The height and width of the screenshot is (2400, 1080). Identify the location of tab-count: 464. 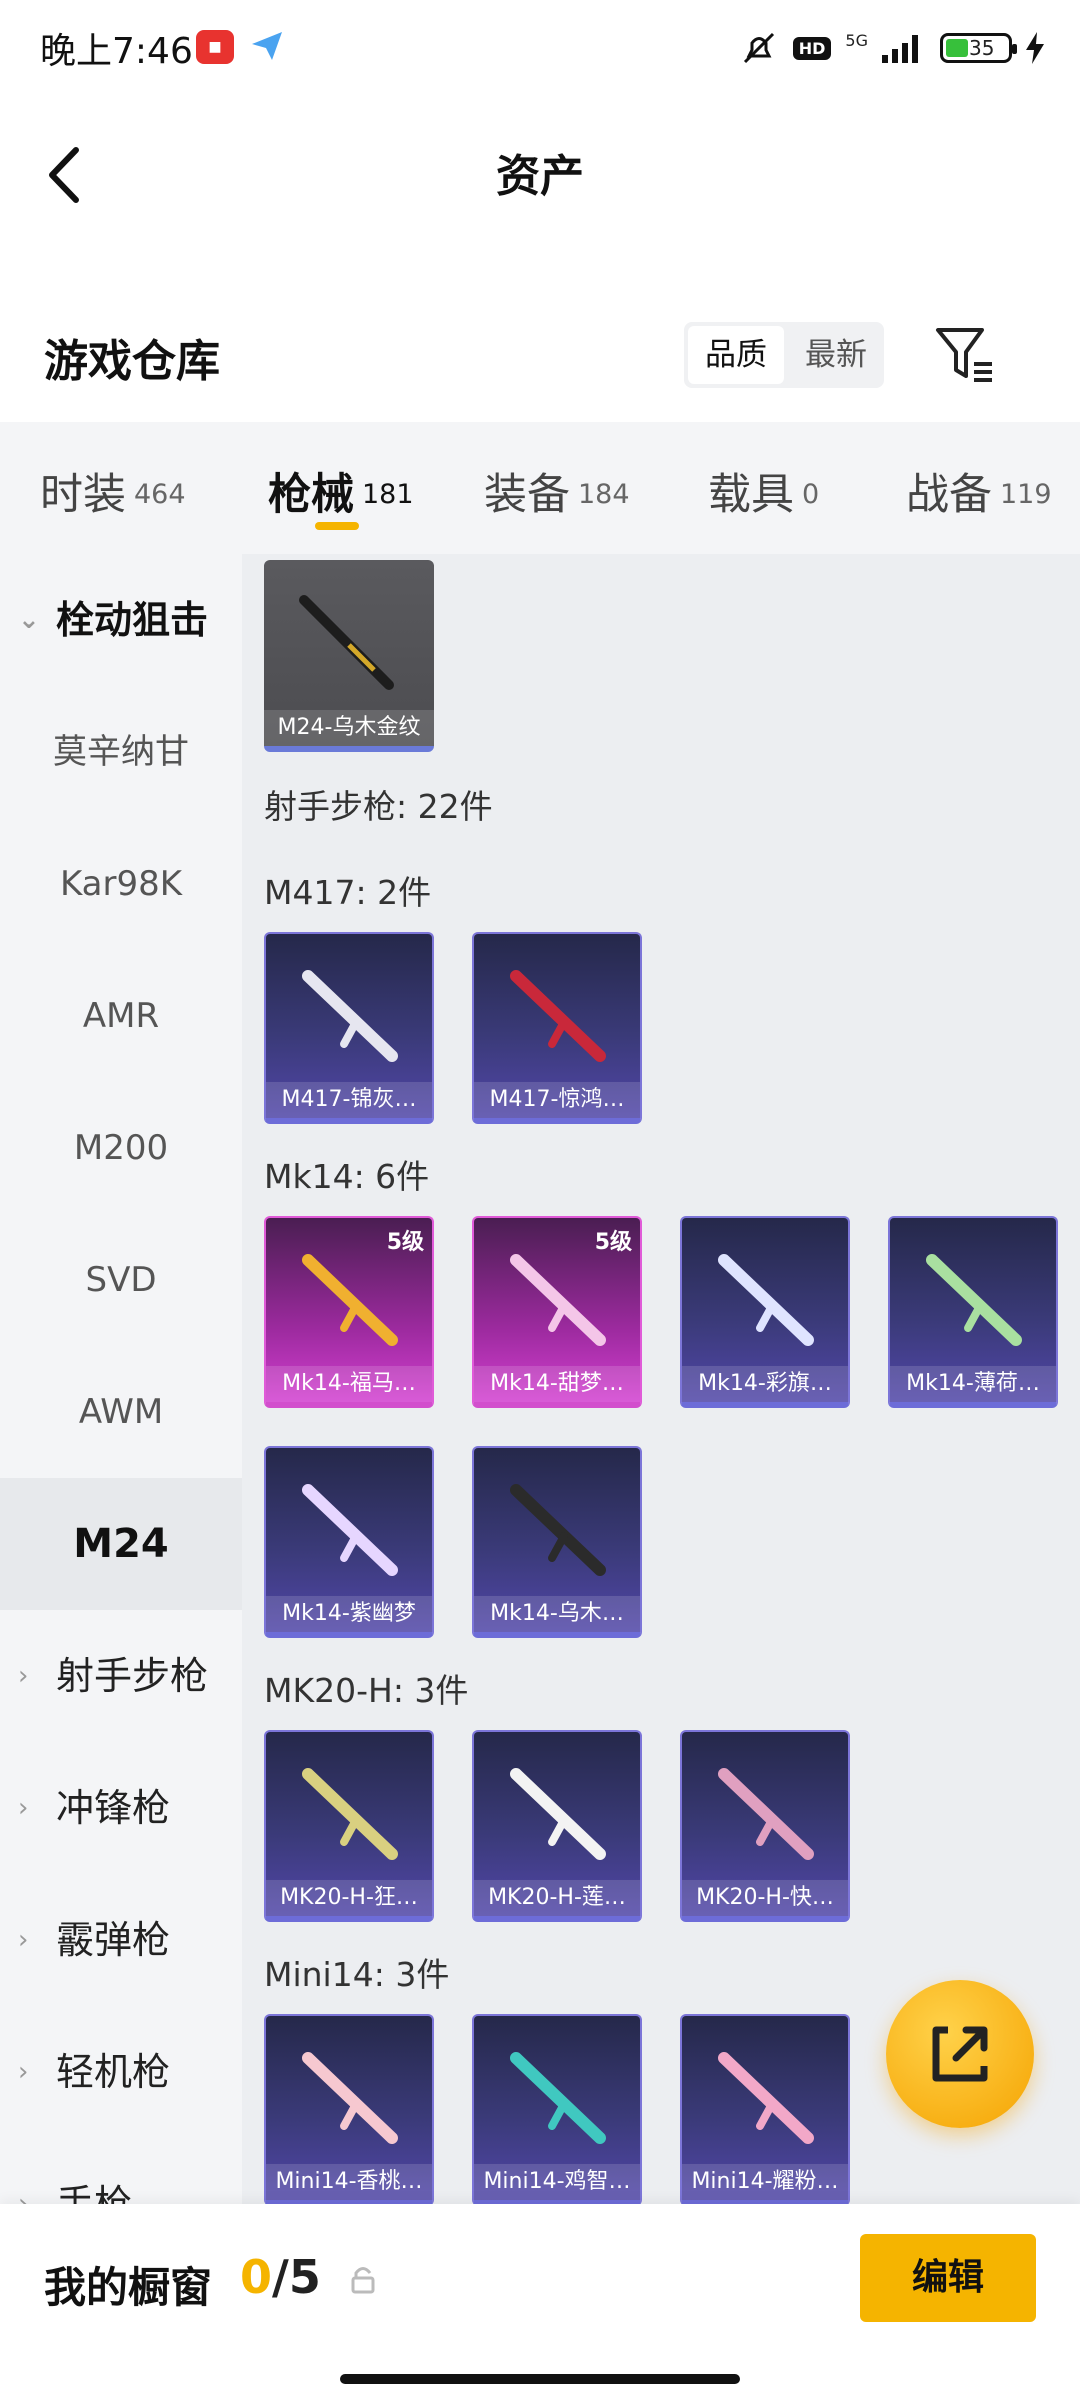
(160, 494).